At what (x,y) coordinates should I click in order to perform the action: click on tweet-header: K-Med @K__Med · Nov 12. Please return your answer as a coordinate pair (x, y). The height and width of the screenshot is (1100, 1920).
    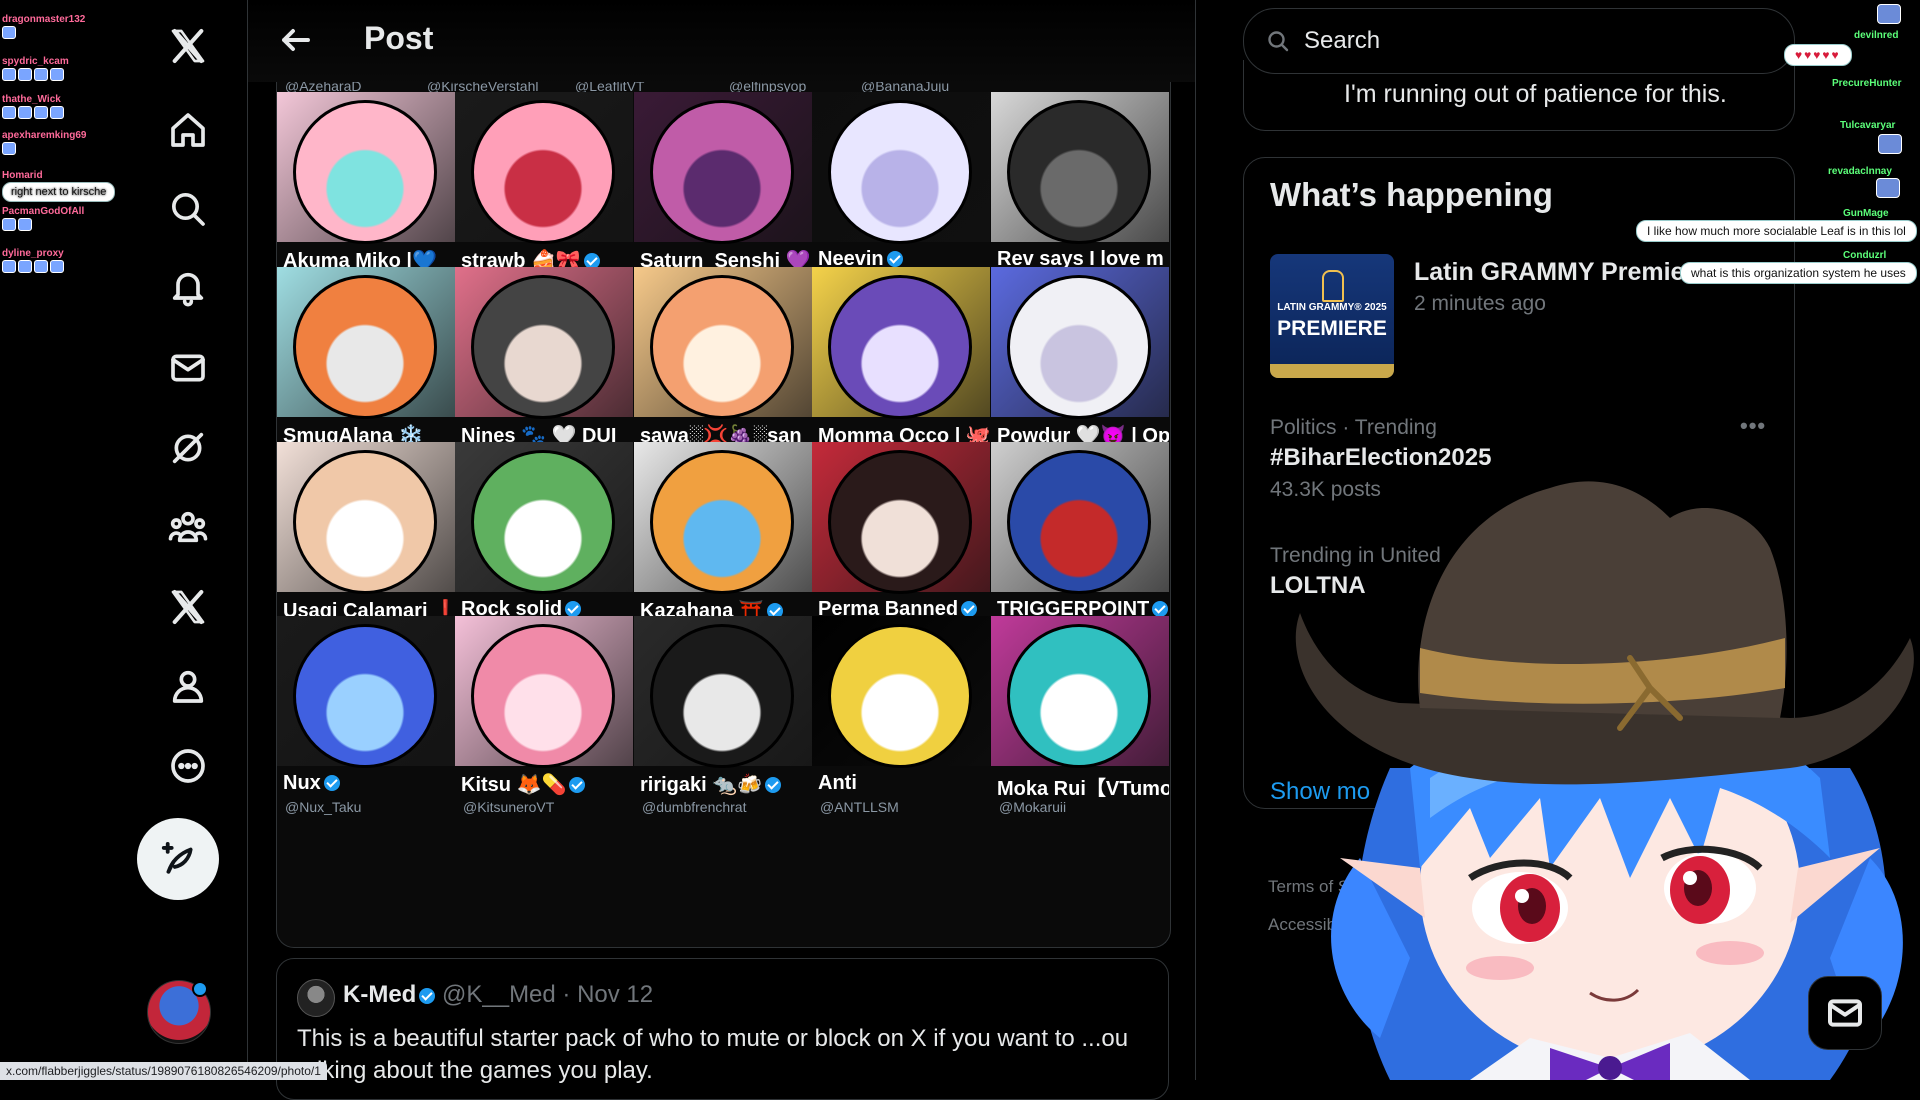
    Looking at the image, I should click on (498, 995).